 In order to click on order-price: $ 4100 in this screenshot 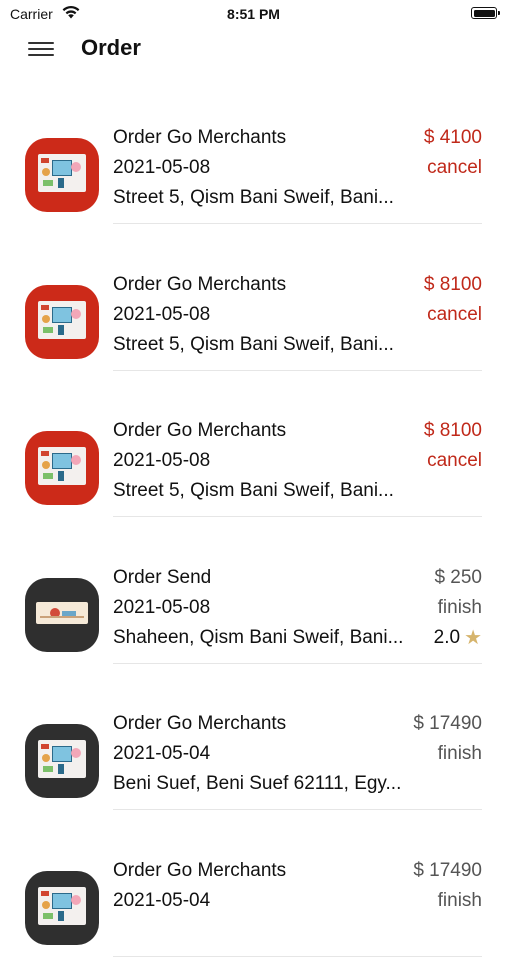, I will do `click(453, 138)`.